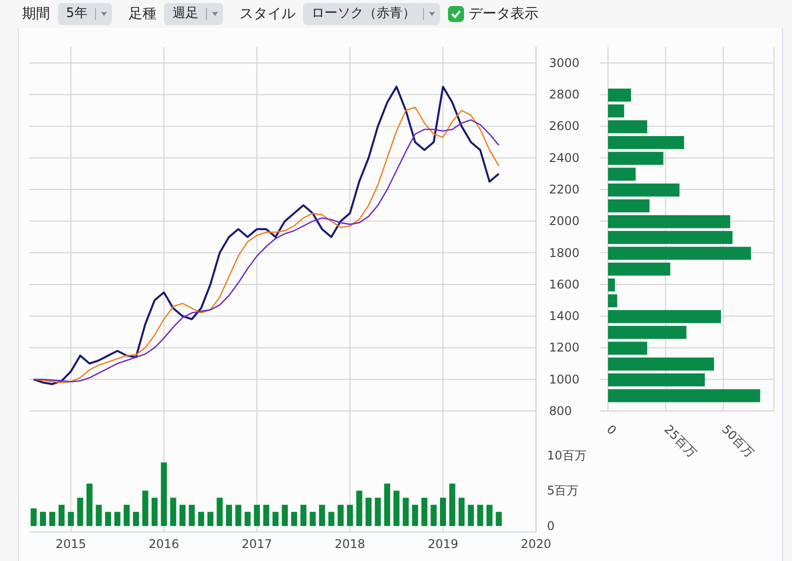 The image size is (792, 561). Describe the element at coordinates (564, 316) in the screenshot. I see `axis-label: 1400` at that location.